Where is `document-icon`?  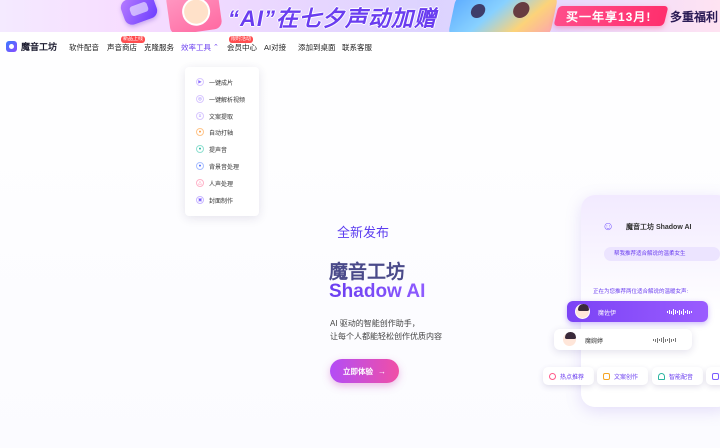 document-icon is located at coordinates (606, 376).